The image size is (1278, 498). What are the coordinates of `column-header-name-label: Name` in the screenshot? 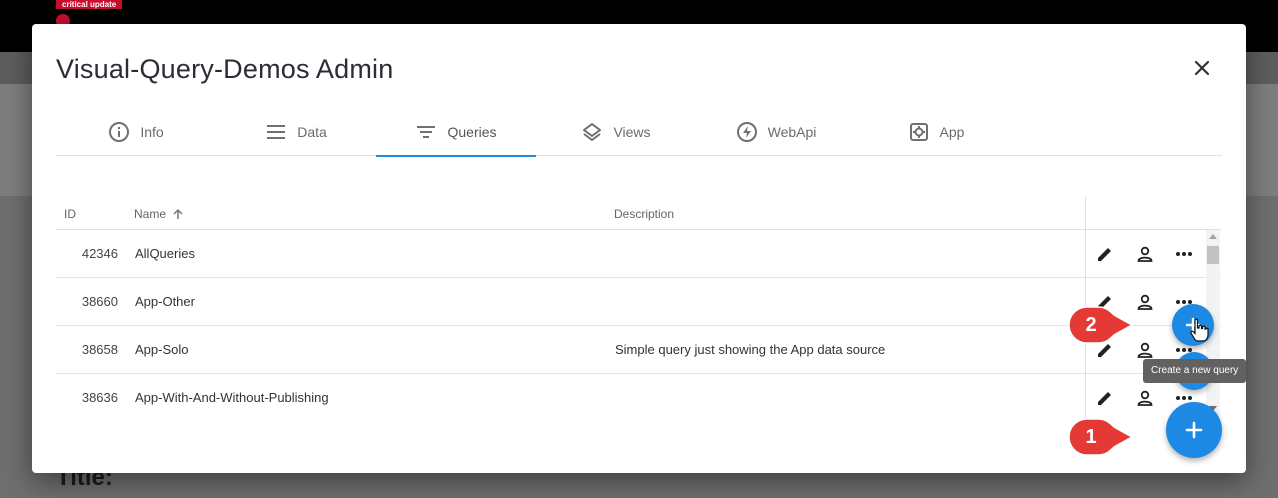 It's located at (150, 214).